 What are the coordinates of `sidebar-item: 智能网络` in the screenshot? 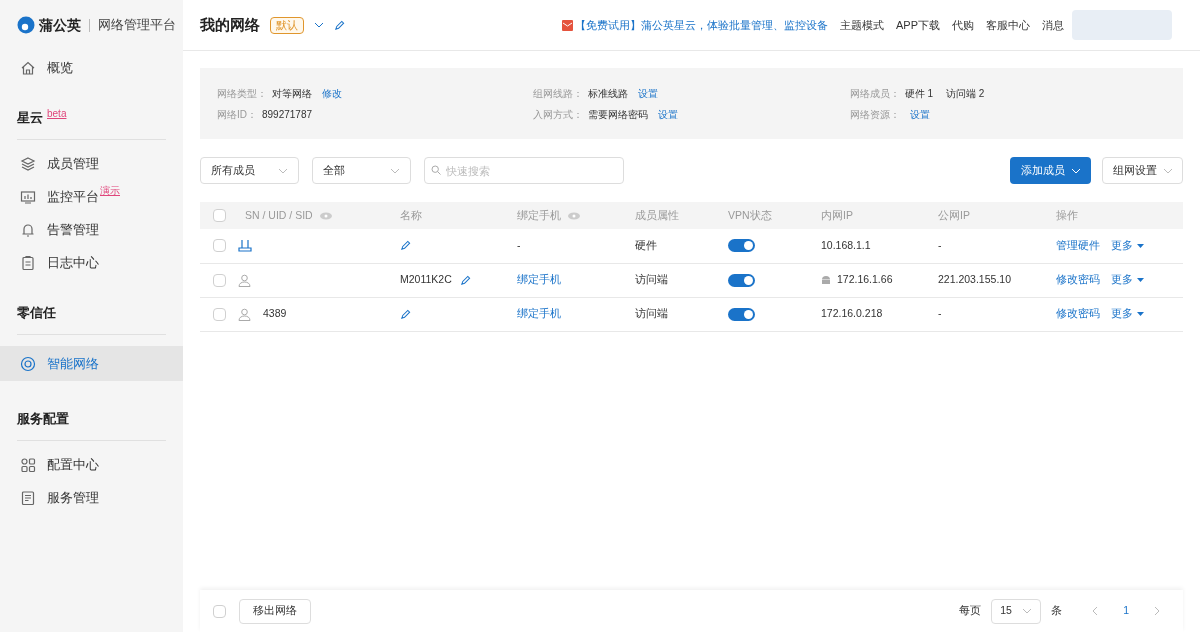 It's located at (91, 363).